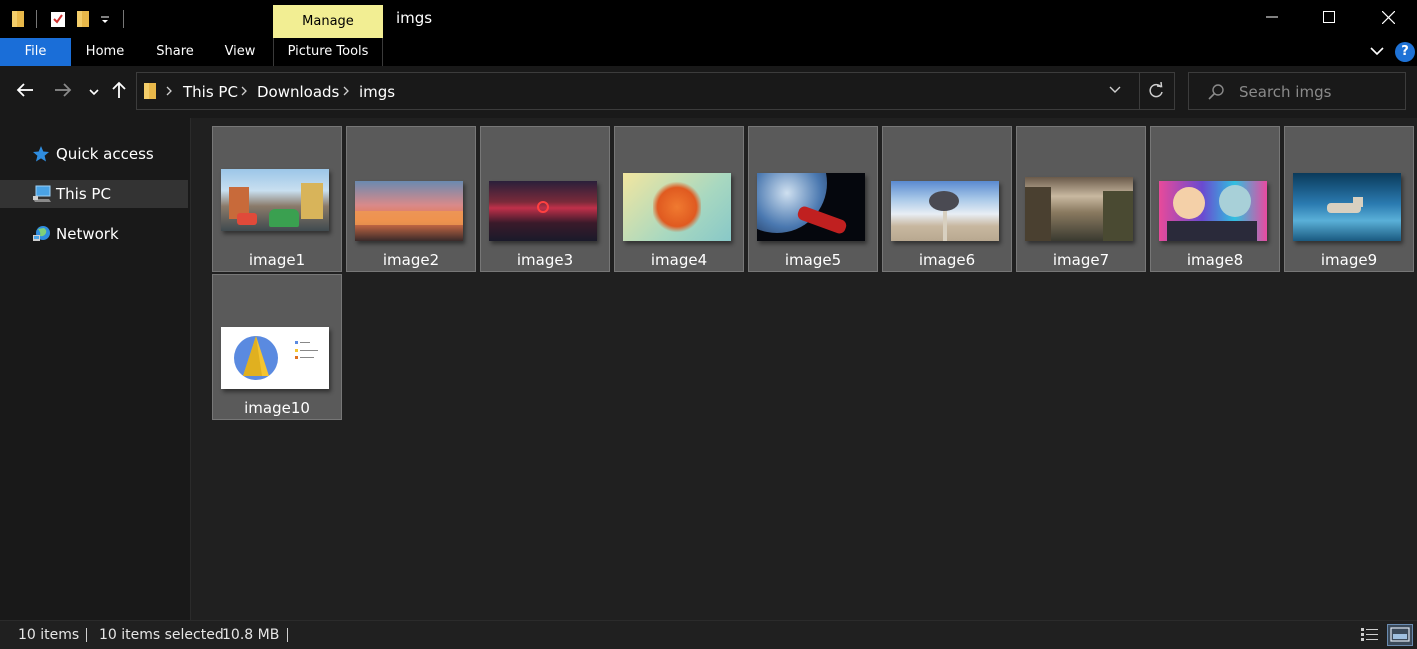 This screenshot has width=1417, height=649. What do you see at coordinates (679, 260) in the screenshot?
I see `file-name: image4` at bounding box center [679, 260].